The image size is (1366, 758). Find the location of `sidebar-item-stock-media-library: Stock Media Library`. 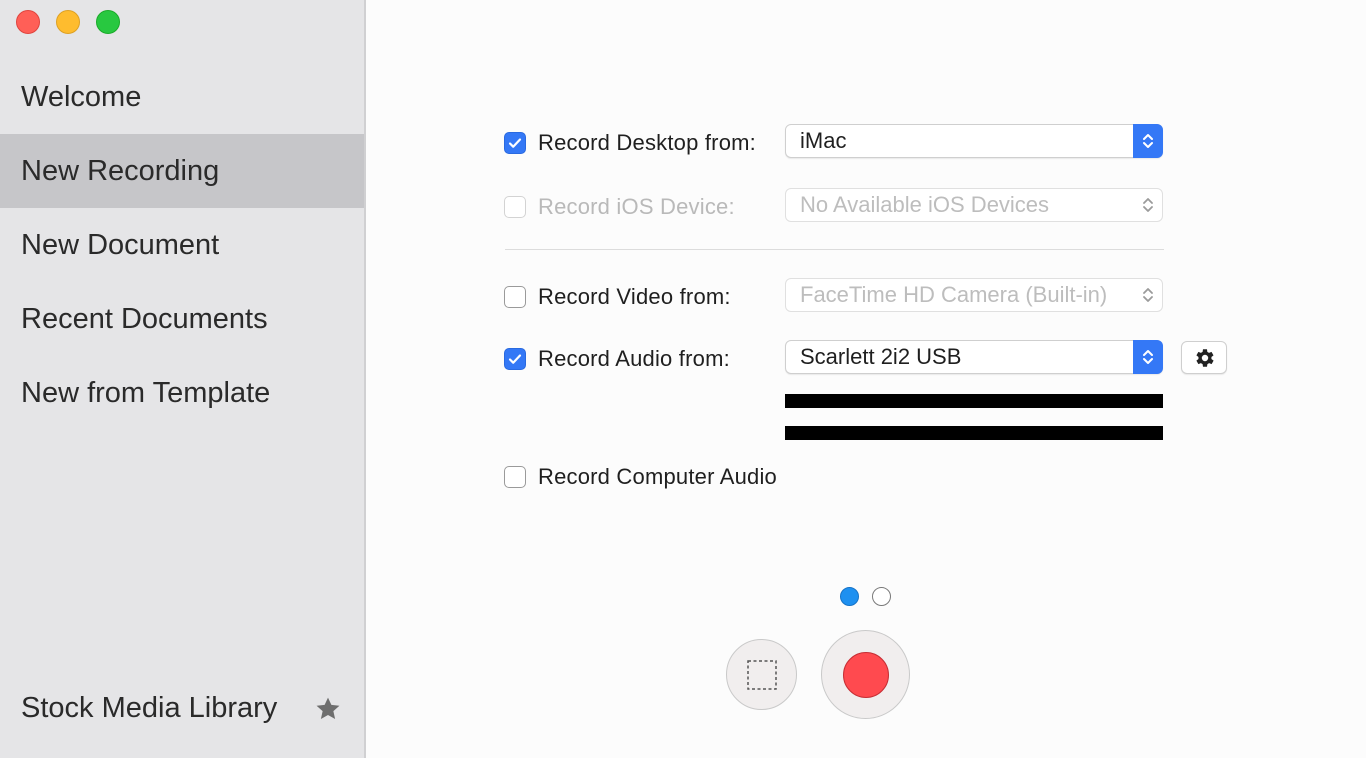

sidebar-item-stock-media-library: Stock Media Library is located at coordinates (182, 708).